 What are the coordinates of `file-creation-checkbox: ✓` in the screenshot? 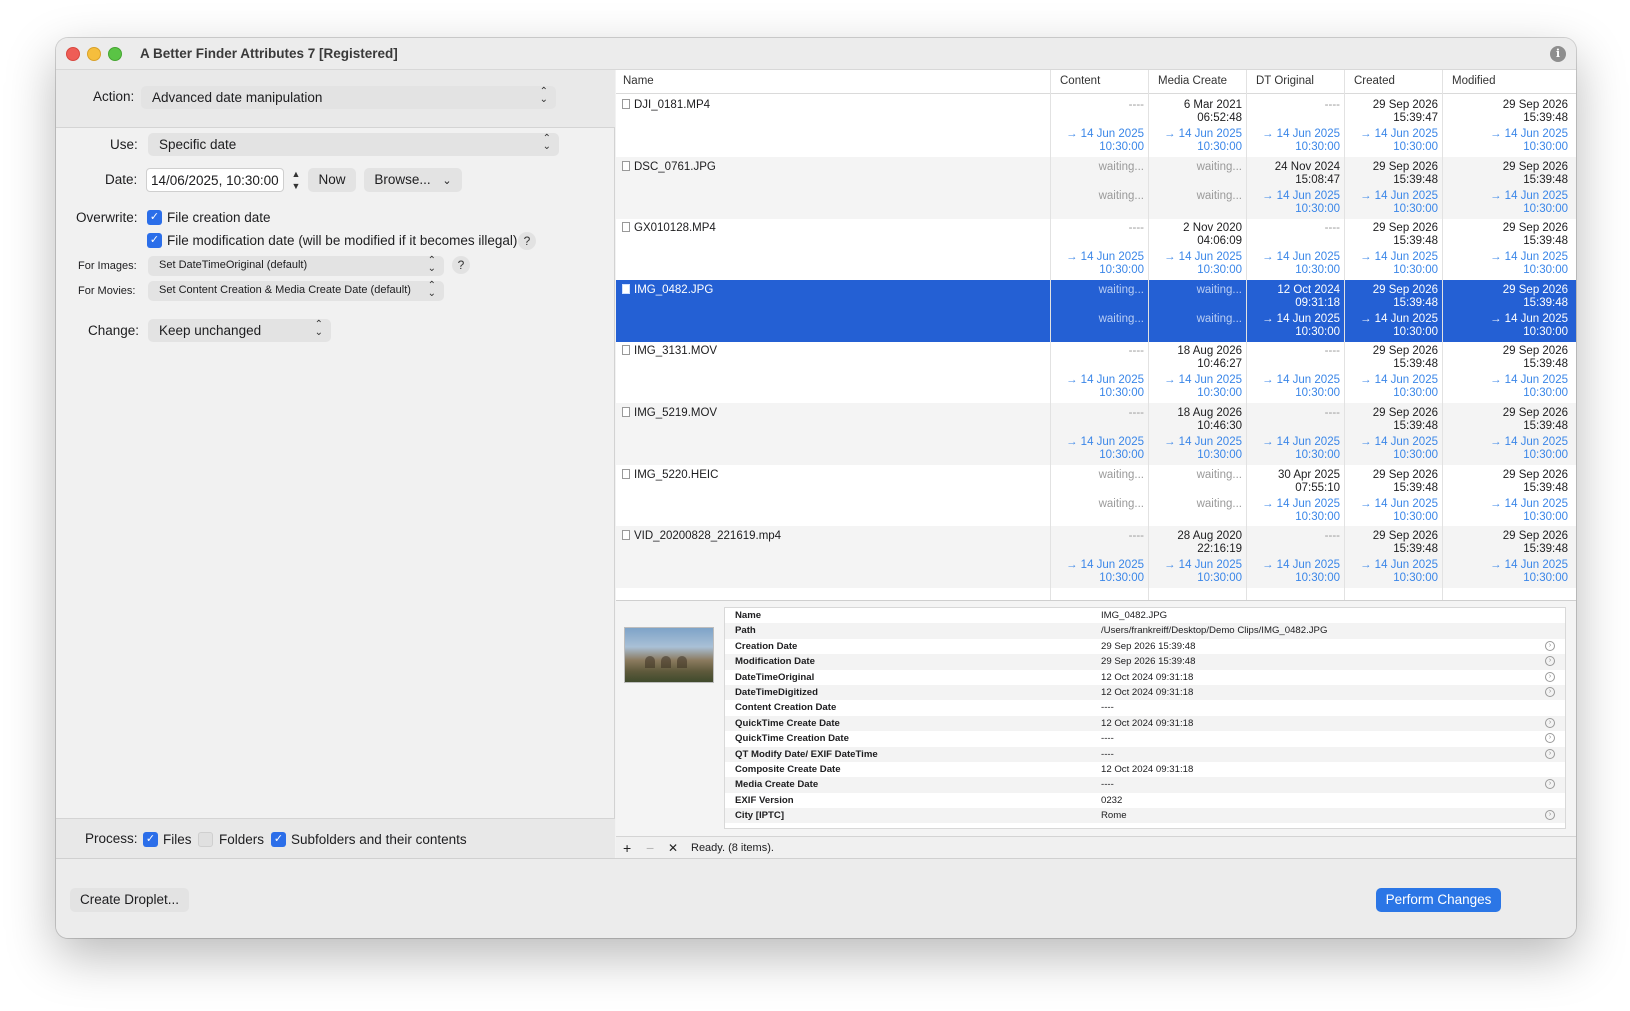 It's located at (154, 217).